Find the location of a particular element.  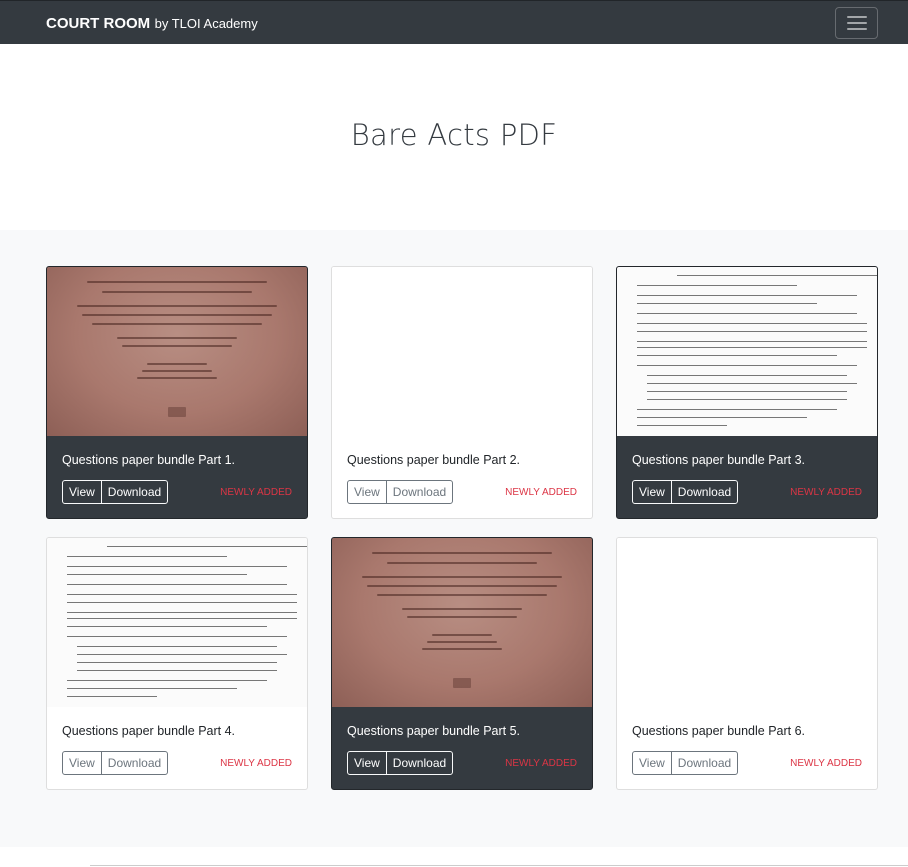

brand-subtitle: by TLOI Academy is located at coordinates (206, 23).